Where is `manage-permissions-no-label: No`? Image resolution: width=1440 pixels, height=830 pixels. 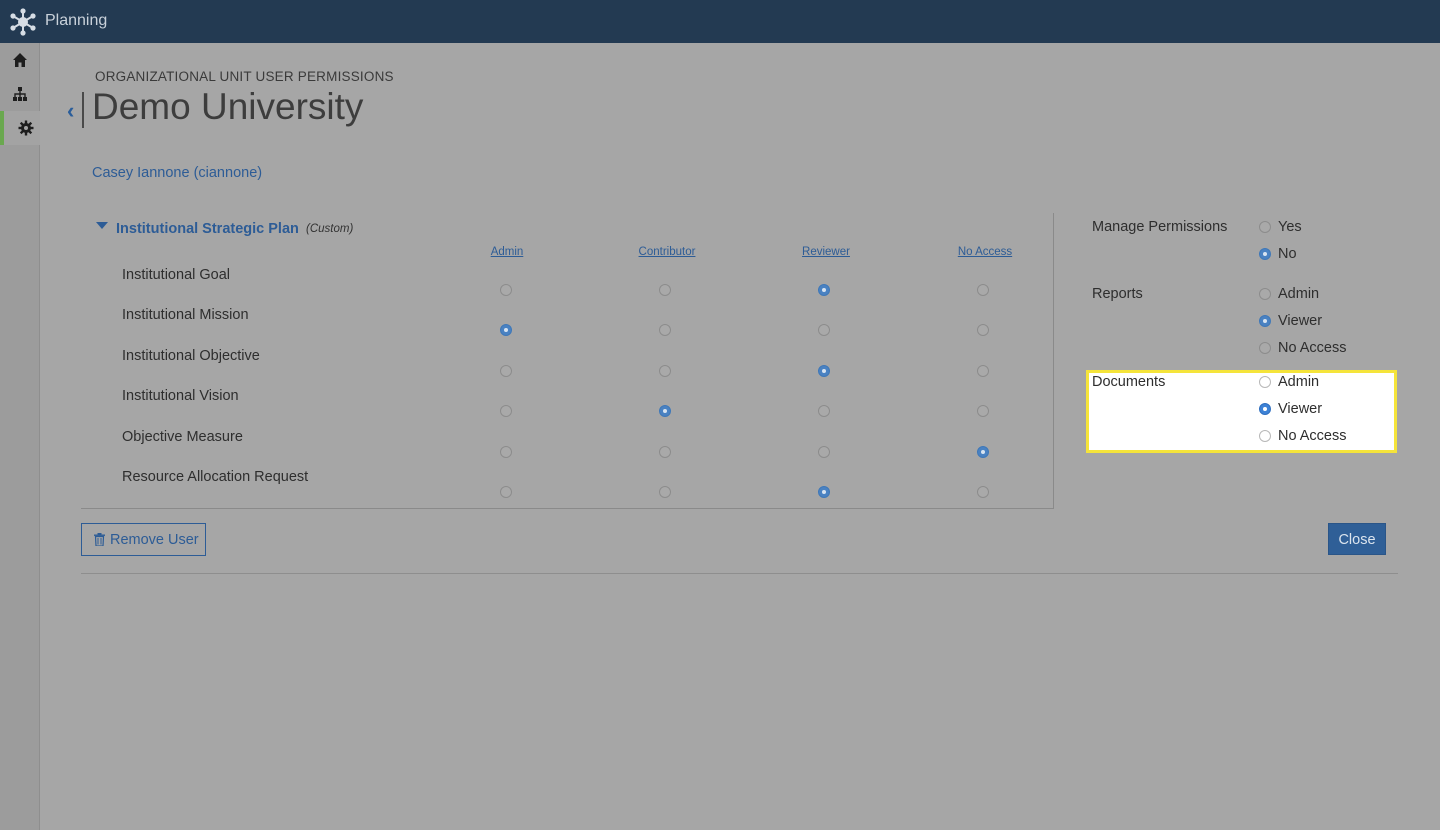
manage-permissions-no-label: No is located at coordinates (1287, 254).